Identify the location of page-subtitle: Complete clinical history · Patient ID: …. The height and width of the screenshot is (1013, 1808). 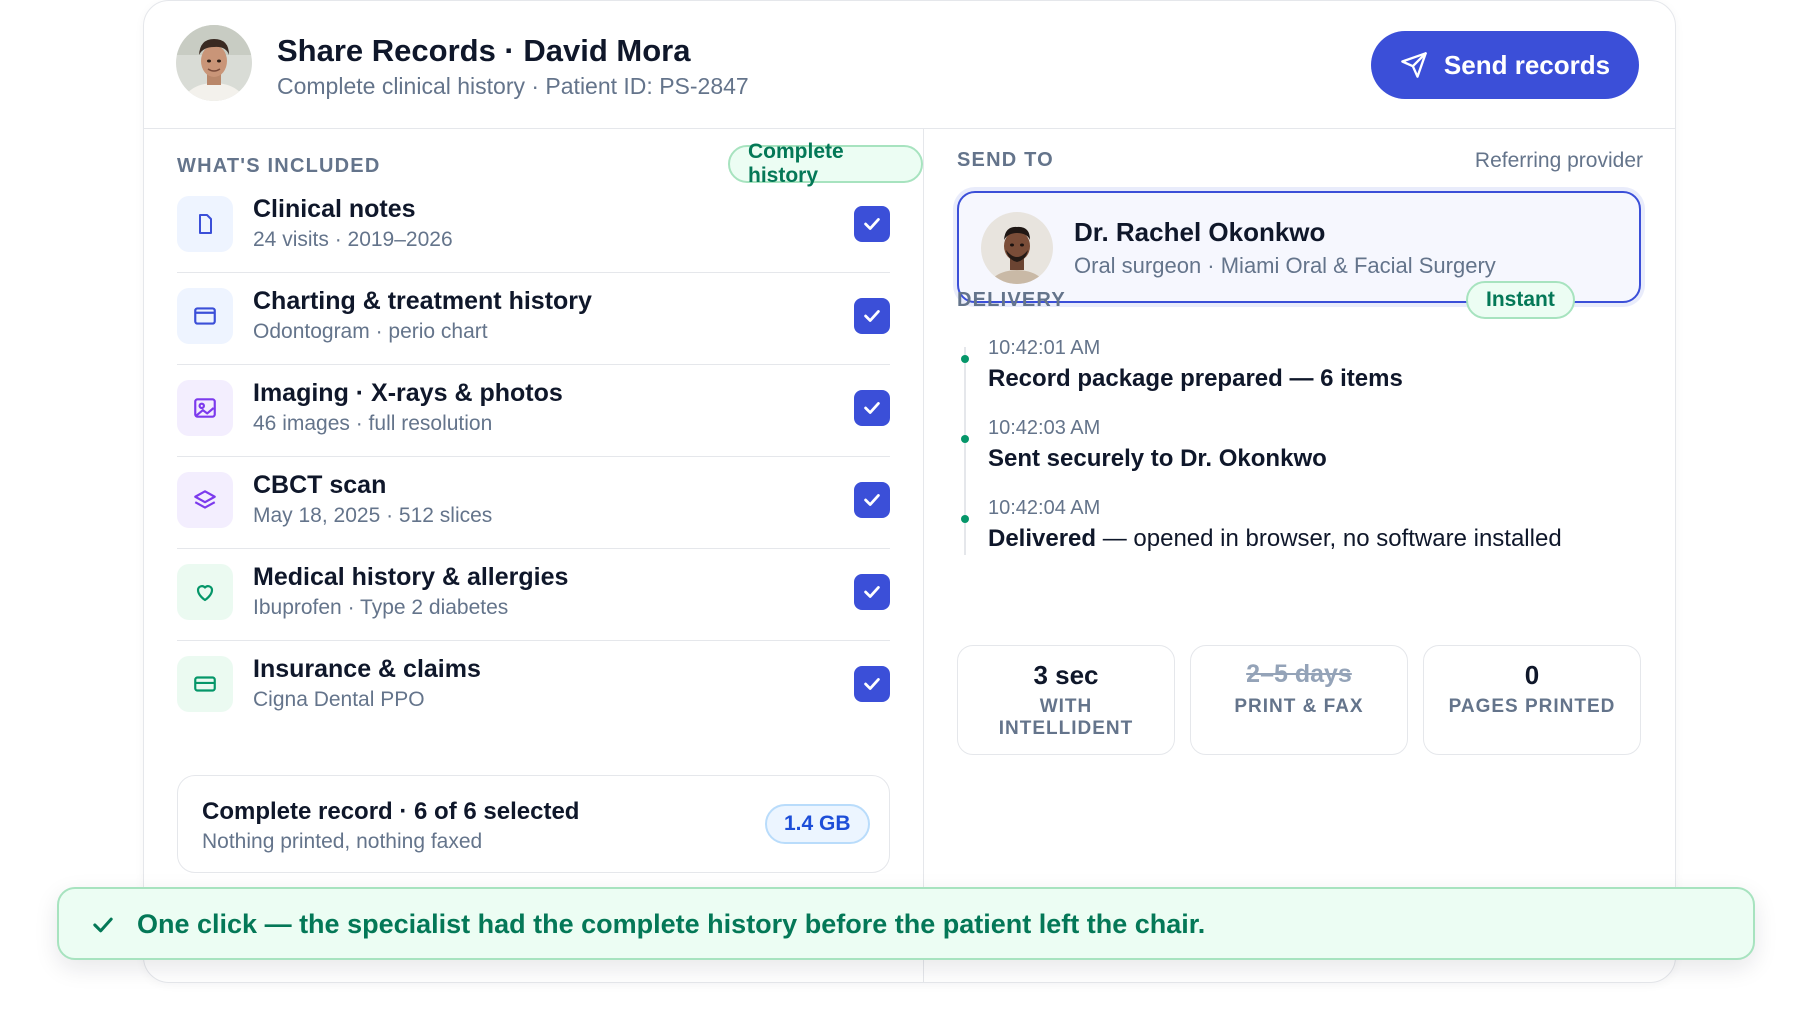
(513, 86).